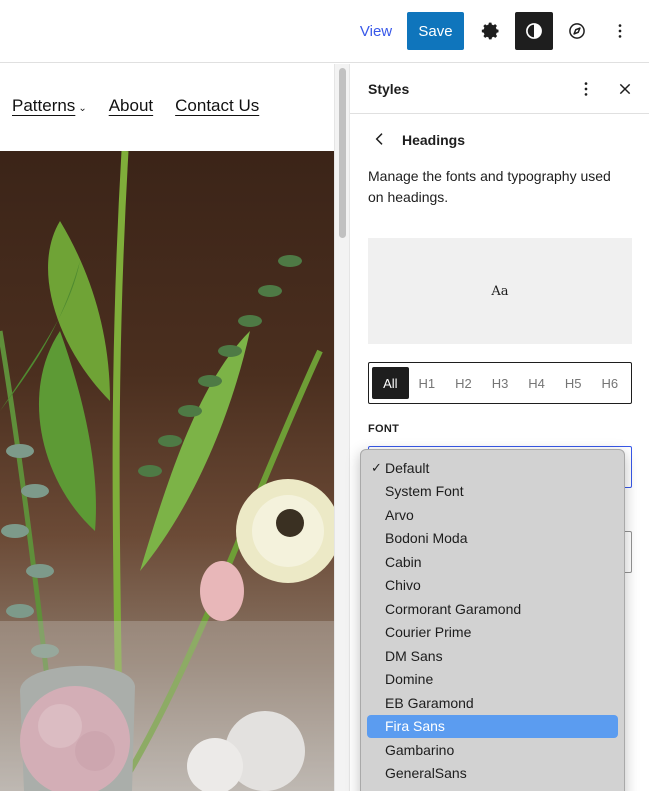 This screenshot has width=649, height=791. I want to click on chevron-left-icon, so click(379, 139).